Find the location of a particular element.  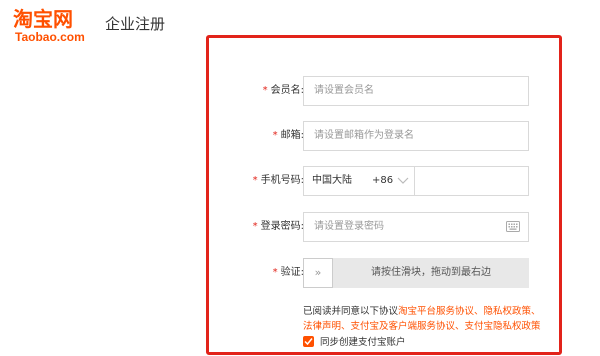

sync-checkbox is located at coordinates (308, 341).